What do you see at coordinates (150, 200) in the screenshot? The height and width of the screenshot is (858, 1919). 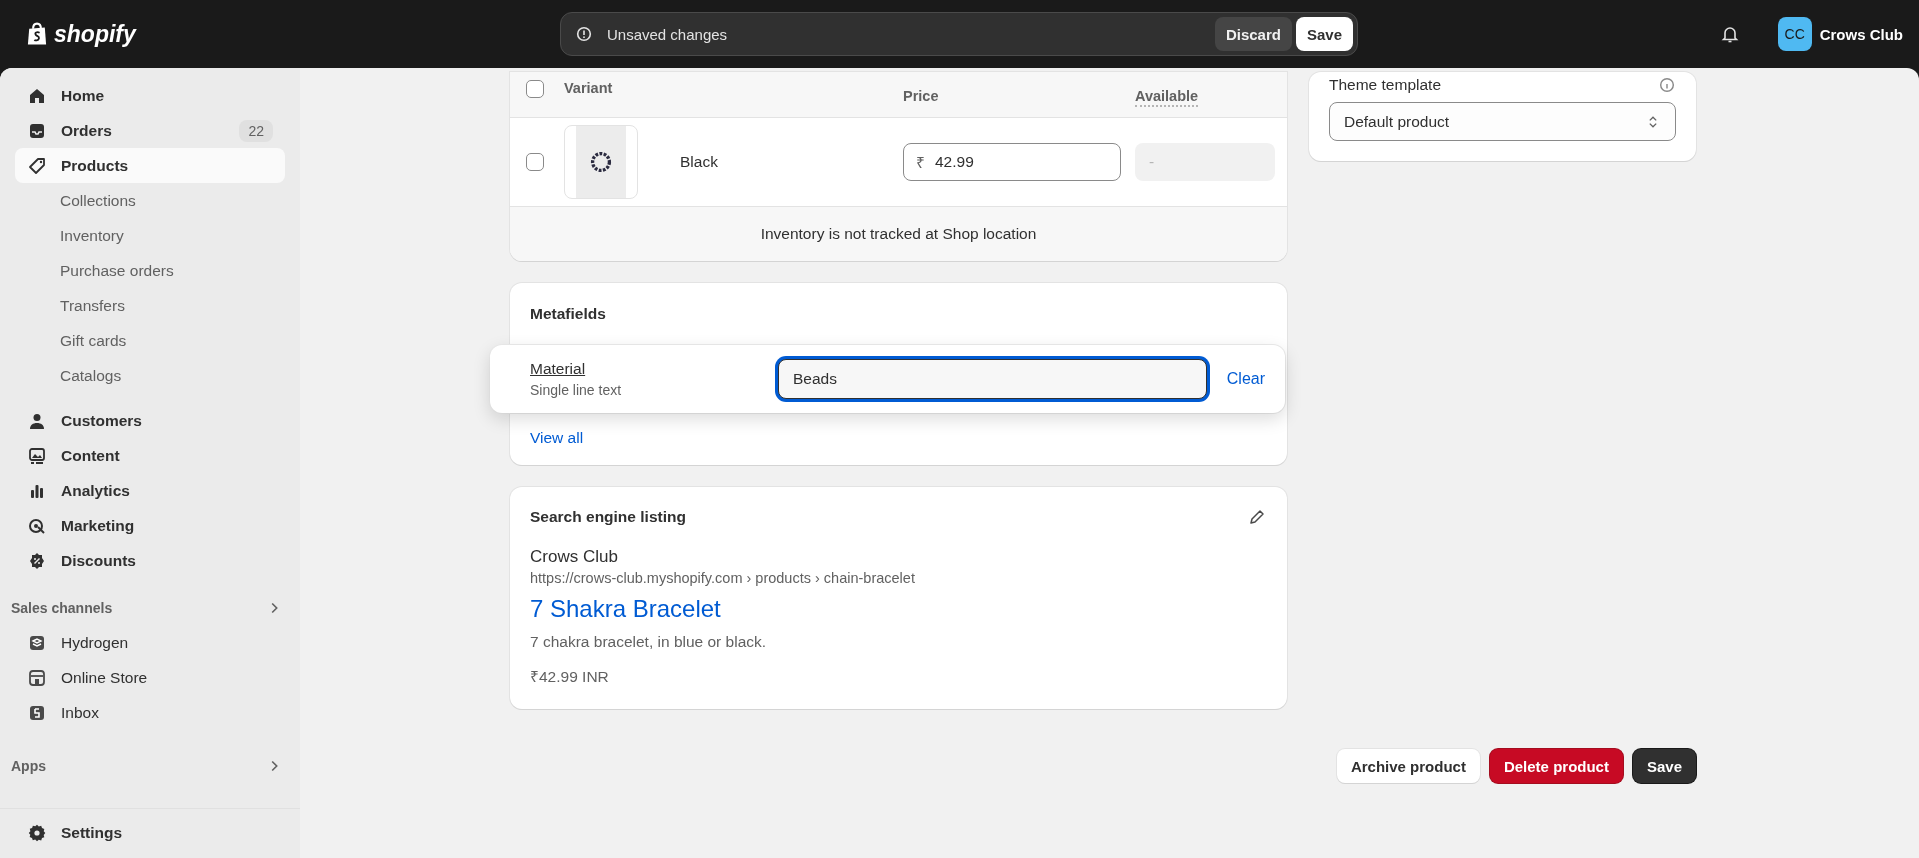 I see `nav-subitem: Collections` at bounding box center [150, 200].